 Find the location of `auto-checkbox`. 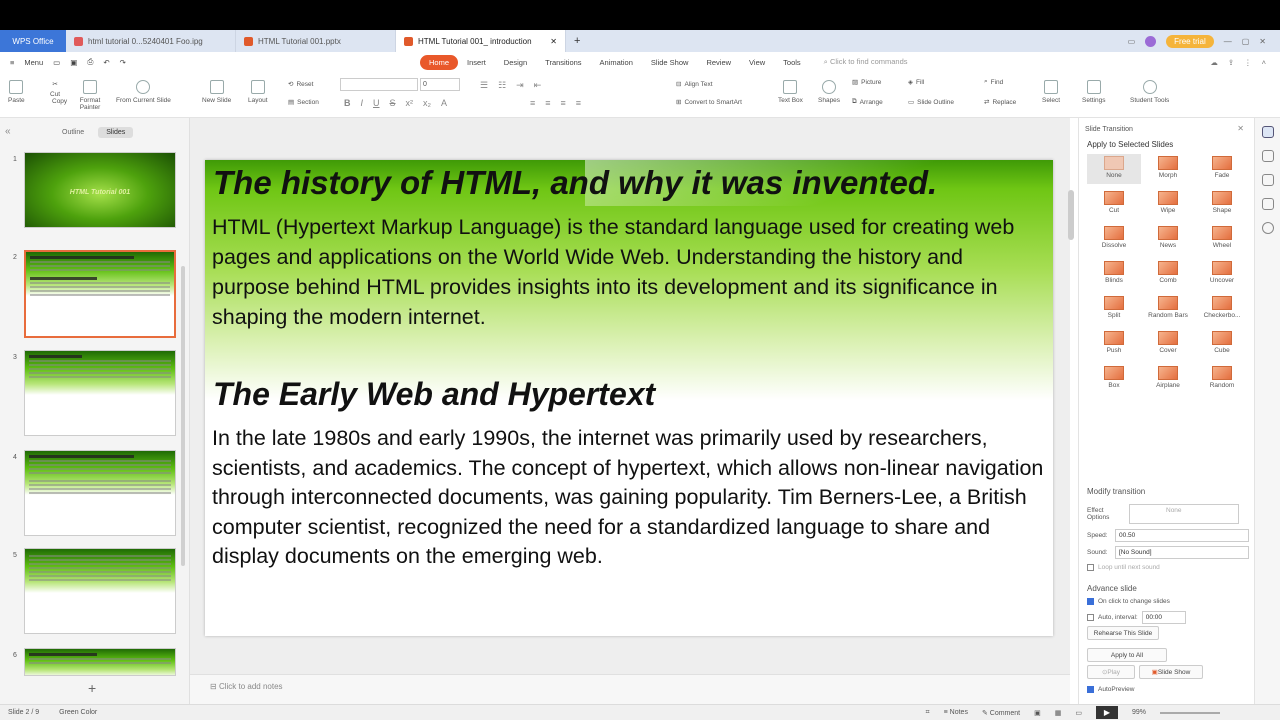

auto-checkbox is located at coordinates (1090, 617).